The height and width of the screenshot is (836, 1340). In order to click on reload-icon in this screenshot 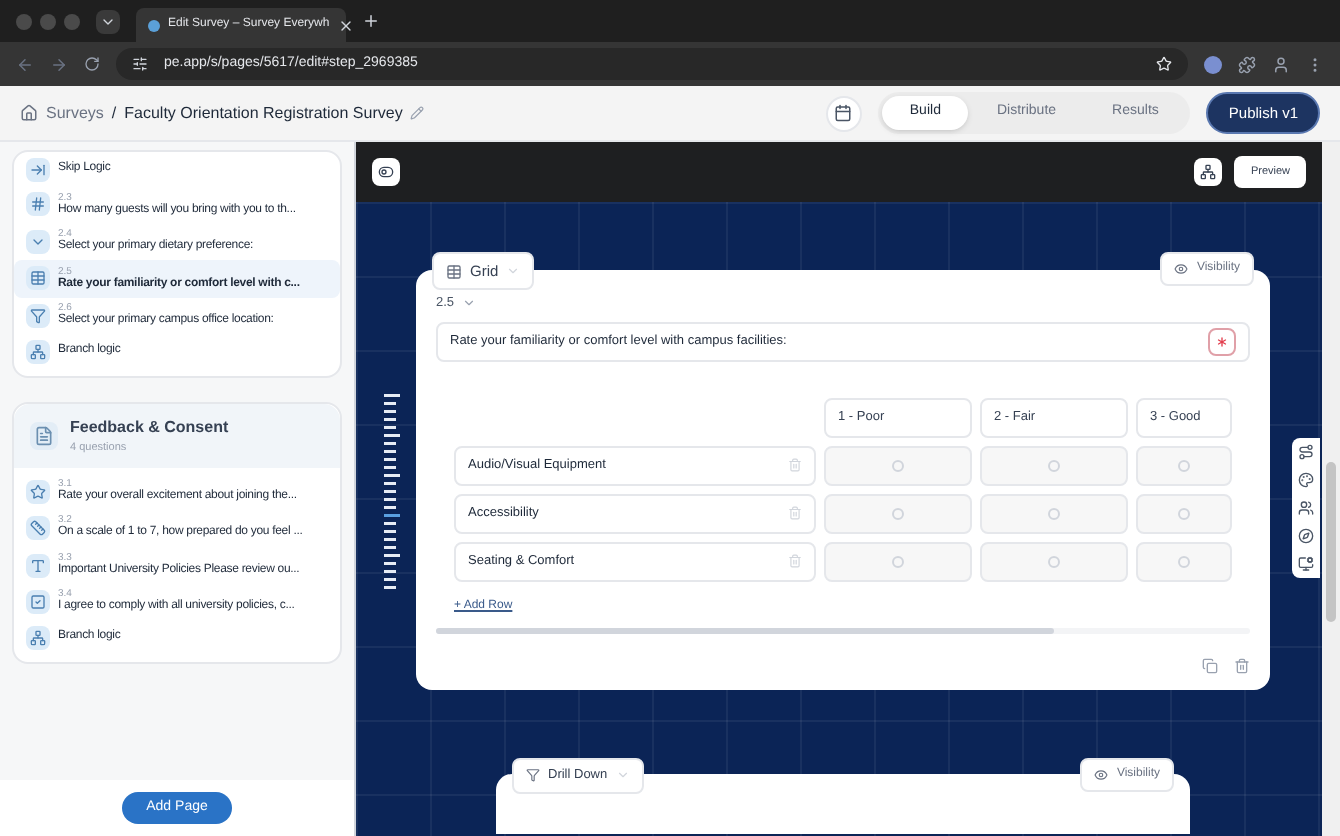, I will do `click(92, 64)`.